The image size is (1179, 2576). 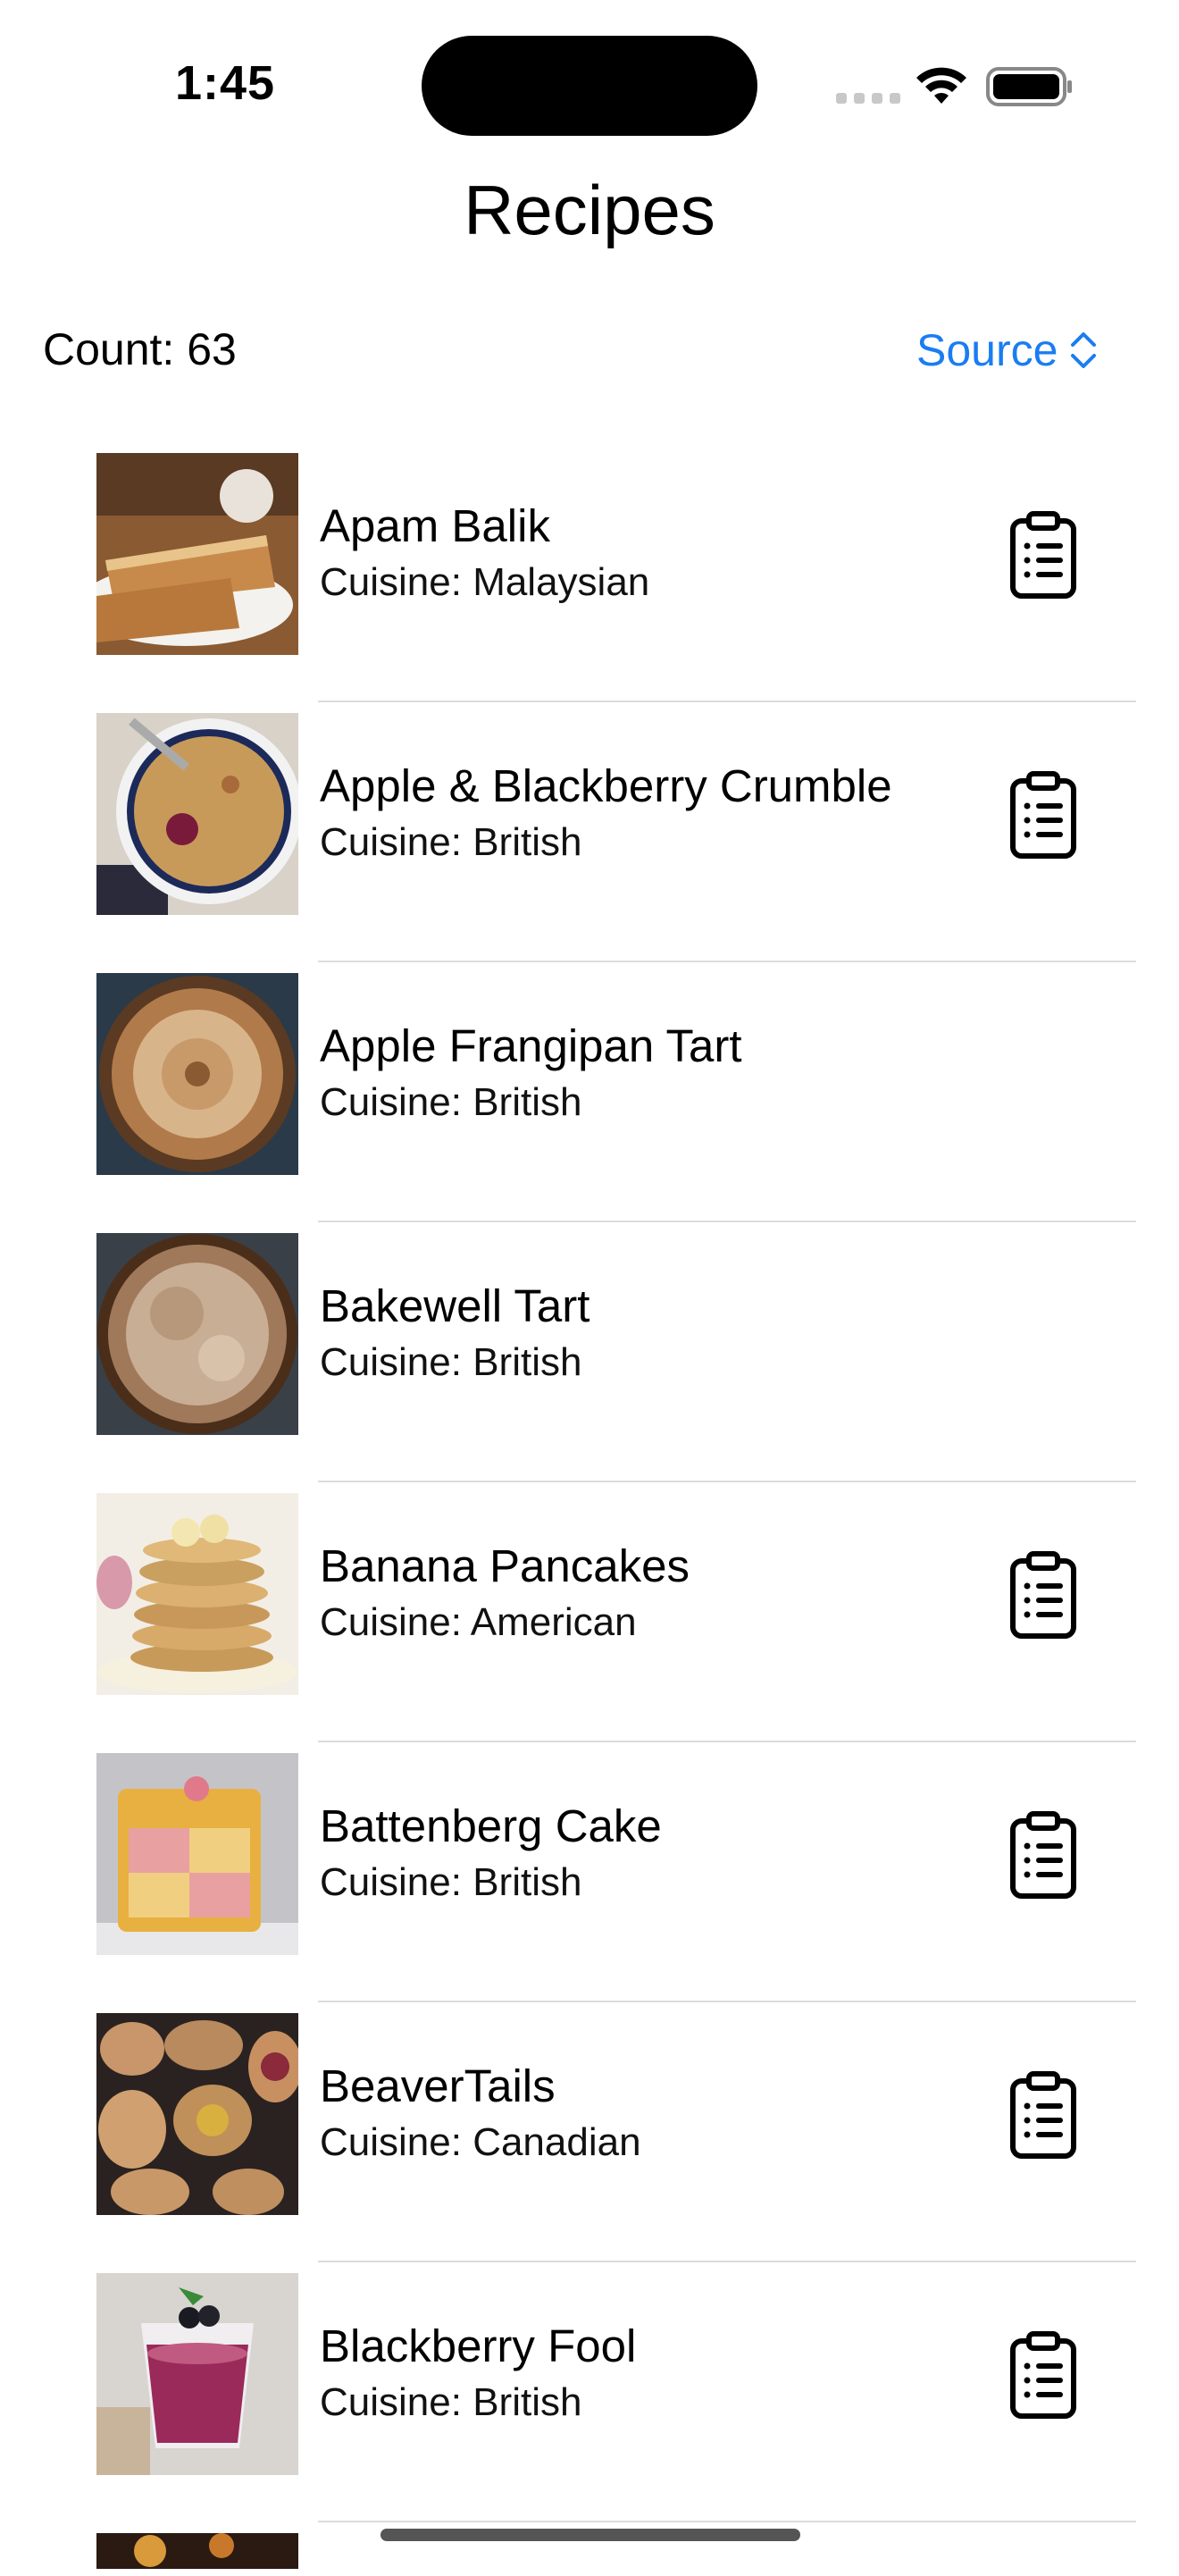 I want to click on status-bar: 1:45, so click(x=589, y=80).